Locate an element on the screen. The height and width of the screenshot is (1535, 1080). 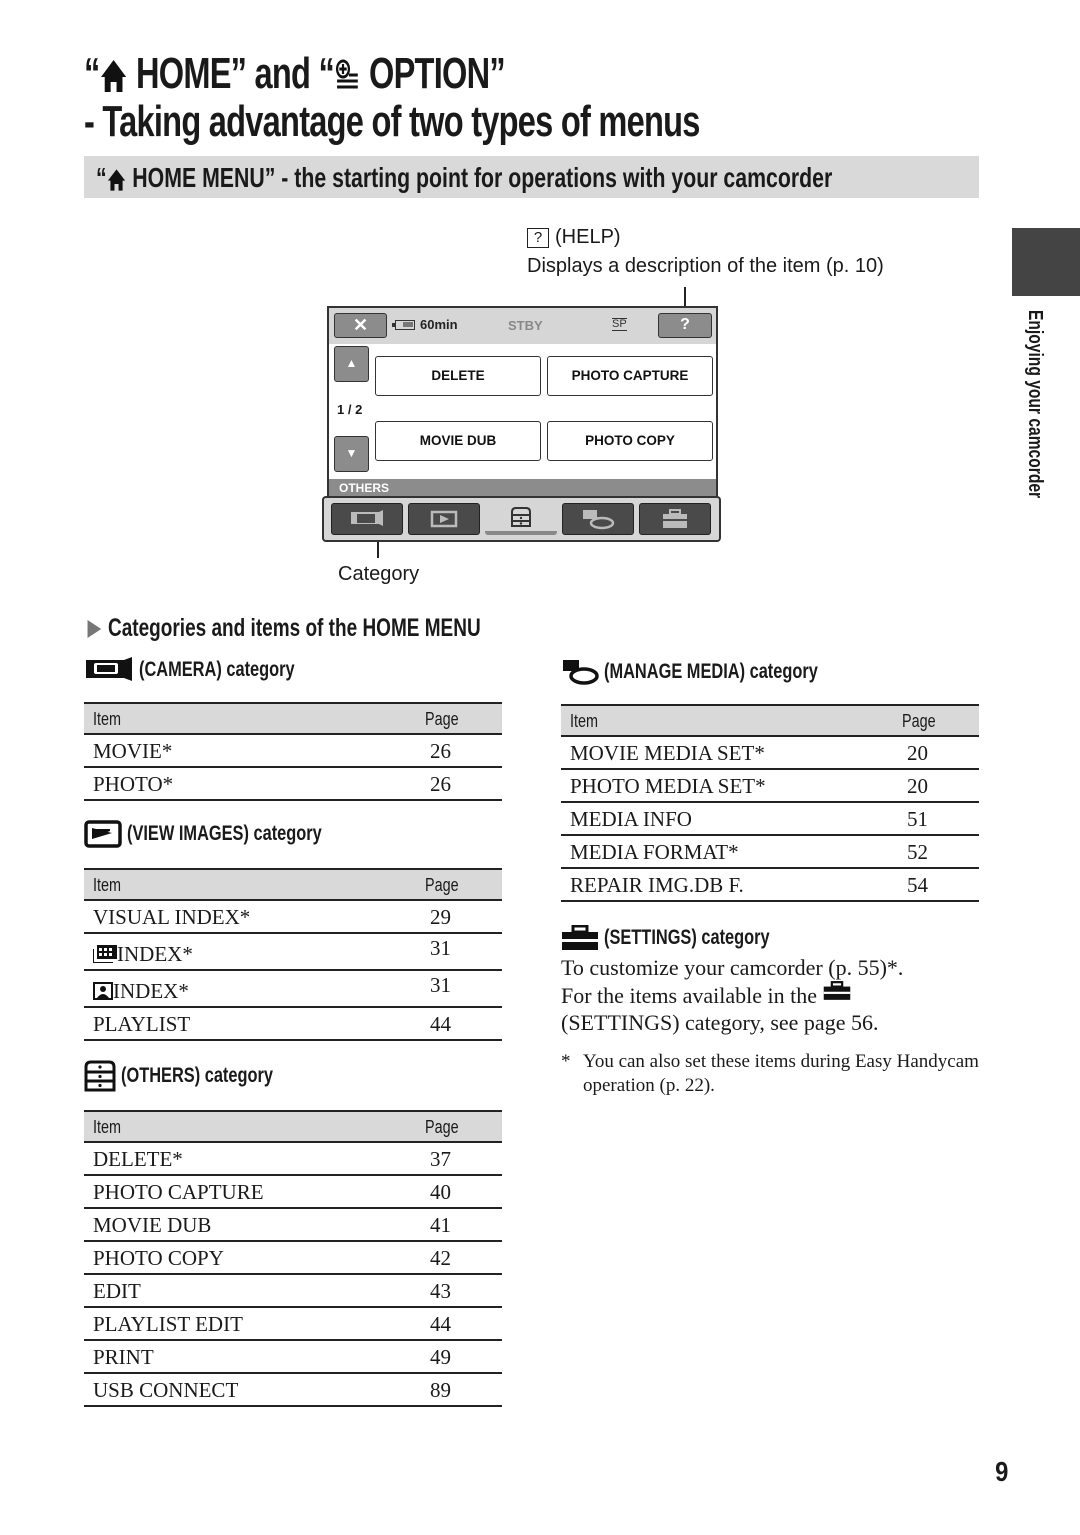
lcd-item-delete: DELETE is located at coordinates (458, 376).